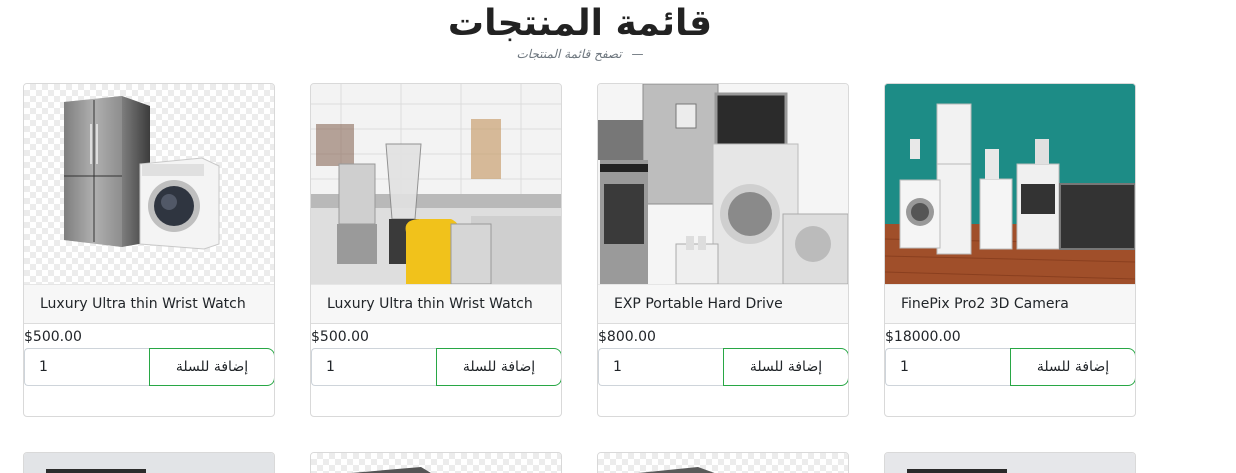  Describe the element at coordinates (723, 304) in the screenshot. I see `product-title: EXP Portable Hard Drive` at that location.